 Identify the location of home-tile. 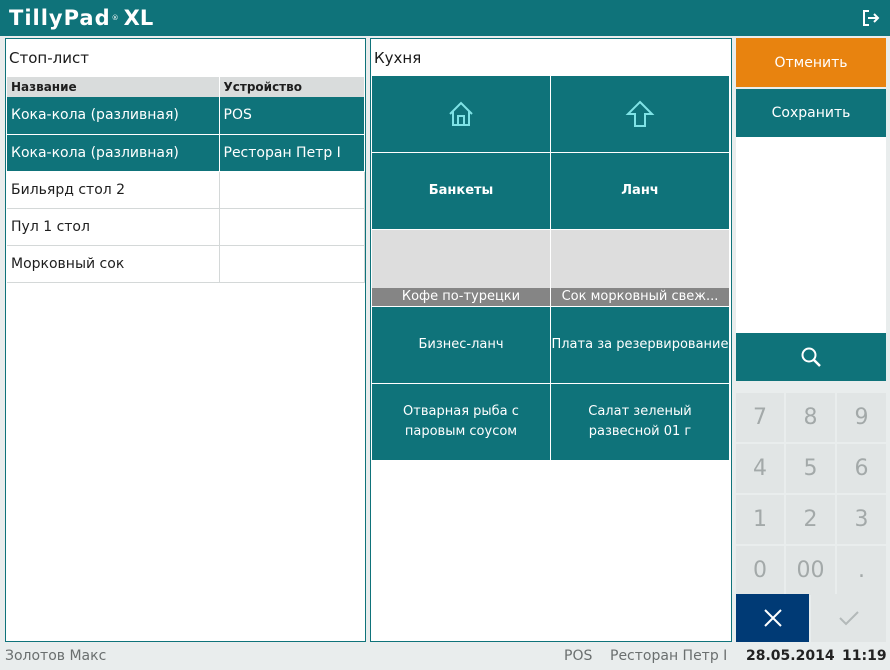
(461, 114).